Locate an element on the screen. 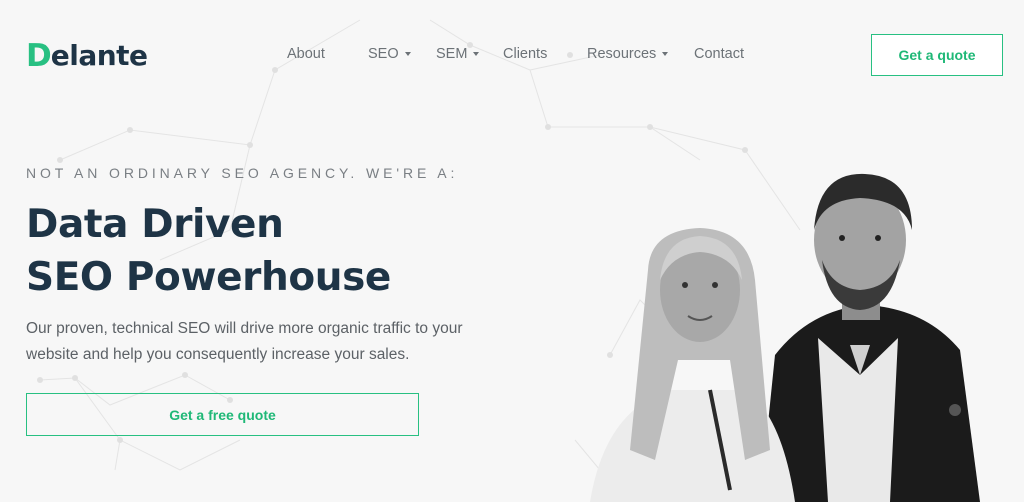 The image size is (1024, 502). hero-eyebrow: NOT AN ORDINARY SEO AGENCY. WE'RE A: is located at coordinates (242, 173).